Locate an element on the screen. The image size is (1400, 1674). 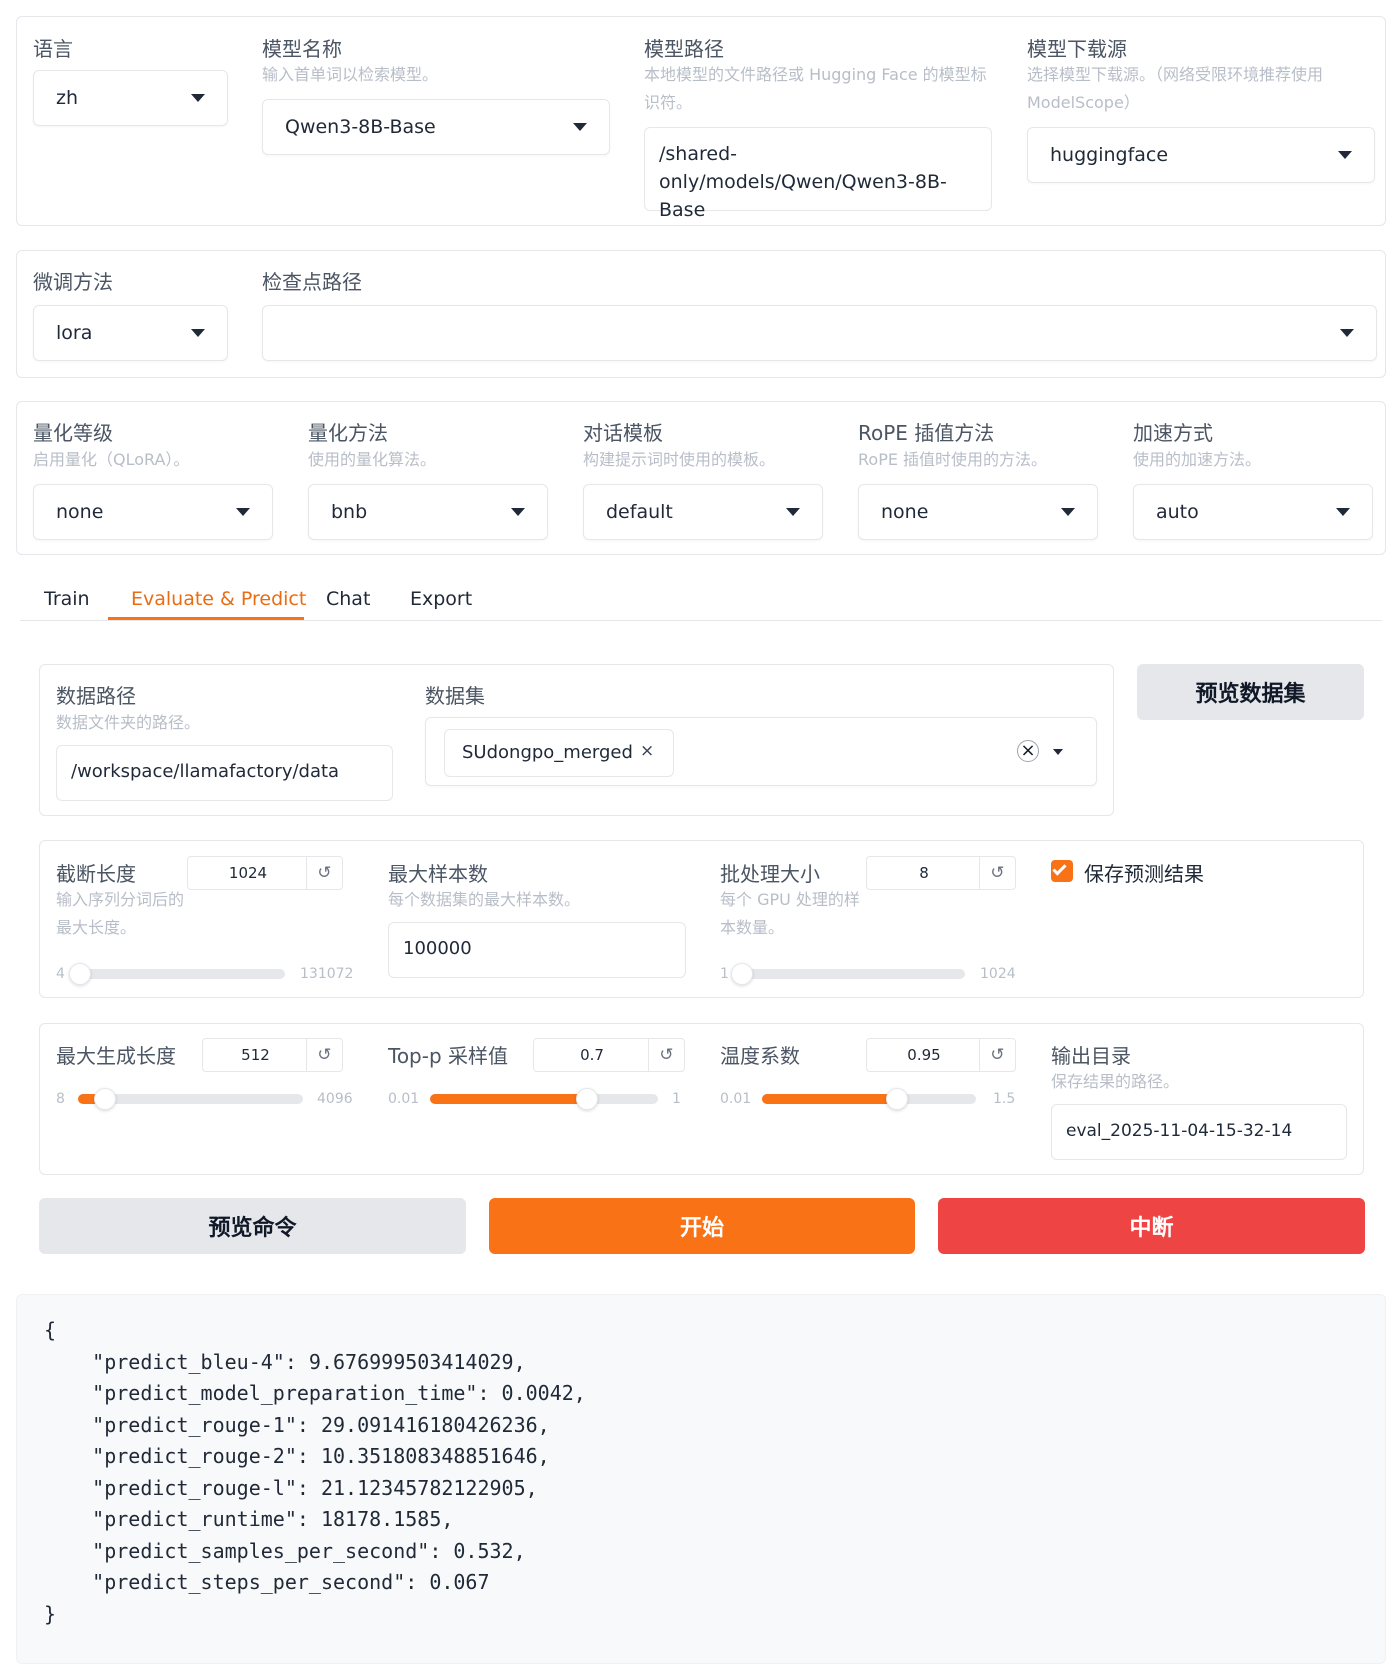
tab-train: Train is located at coordinates (67, 599).